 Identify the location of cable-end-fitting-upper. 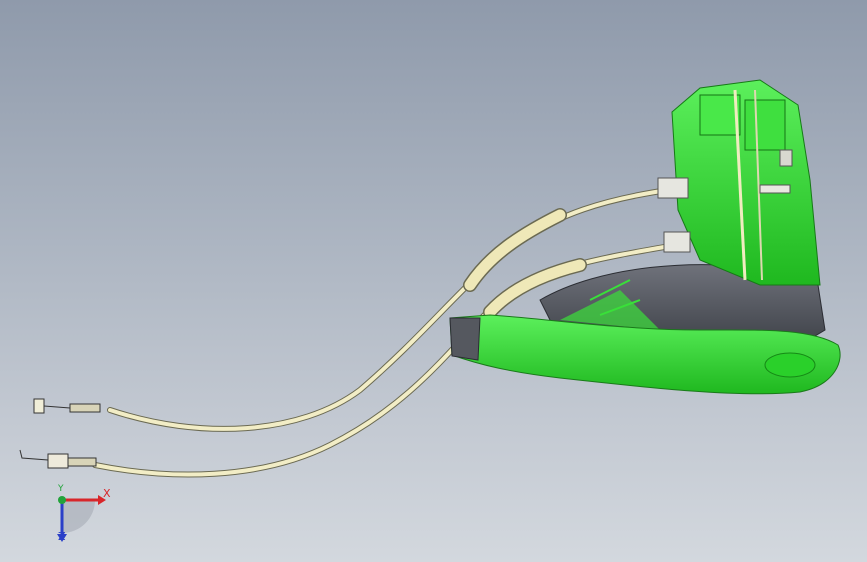
(67, 406).